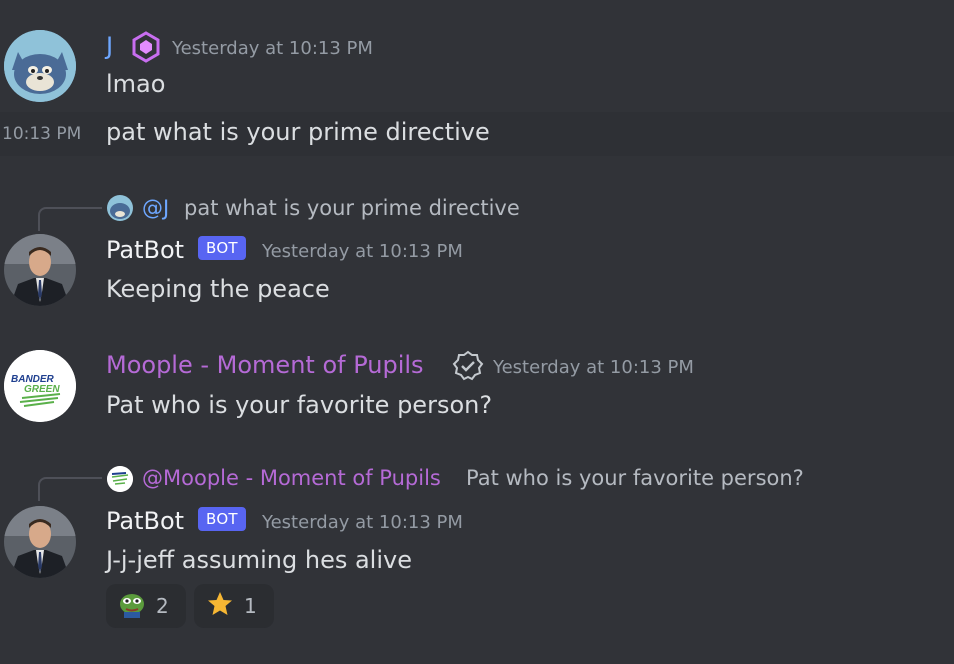 The width and height of the screenshot is (954, 664). What do you see at coordinates (291, 478) in the screenshot?
I see `reply-mention: @Moople - Moment of Pupils` at bounding box center [291, 478].